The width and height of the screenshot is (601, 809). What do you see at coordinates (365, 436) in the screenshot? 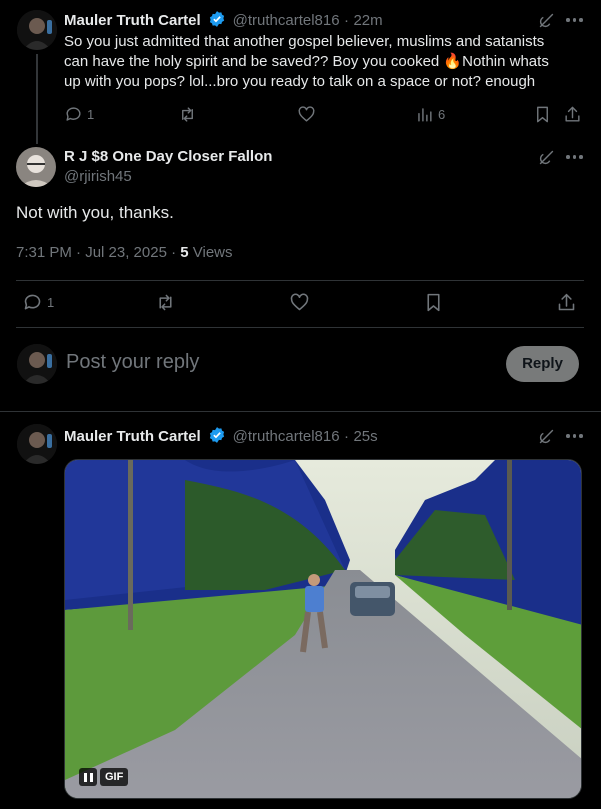
I see `tweet-time: 25s` at bounding box center [365, 436].